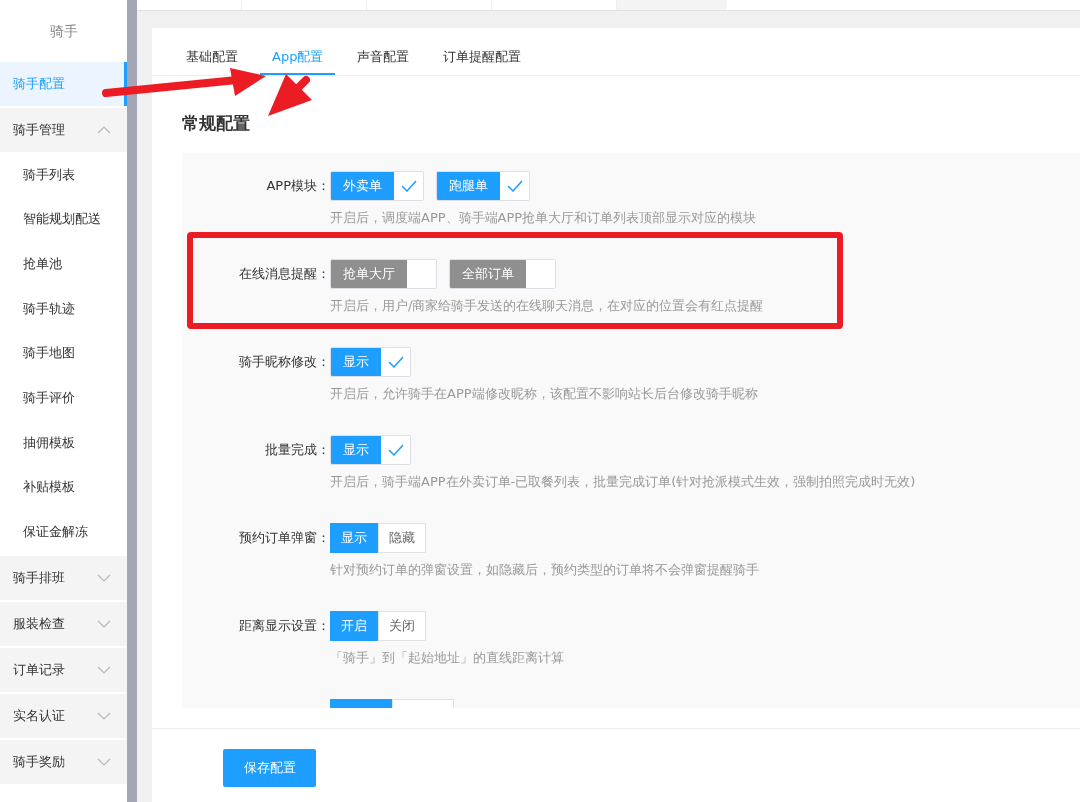  Describe the element at coordinates (284, 273) in the screenshot. I see `field-label: 在线消息提醒：` at that location.